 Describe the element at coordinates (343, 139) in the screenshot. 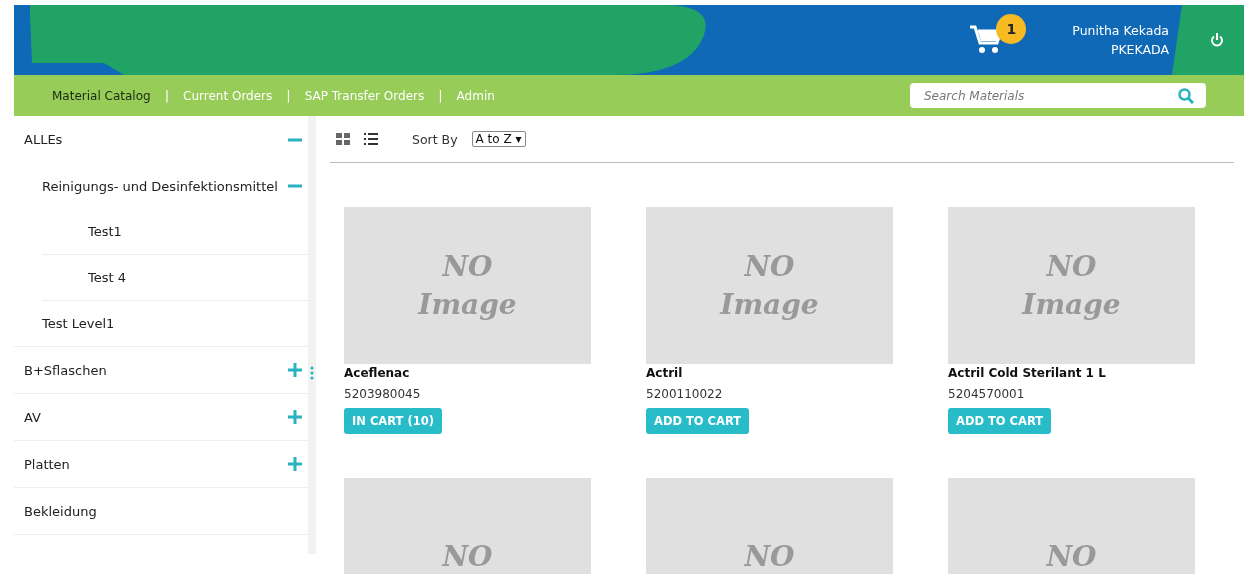

I see `grid-view-icon` at that location.